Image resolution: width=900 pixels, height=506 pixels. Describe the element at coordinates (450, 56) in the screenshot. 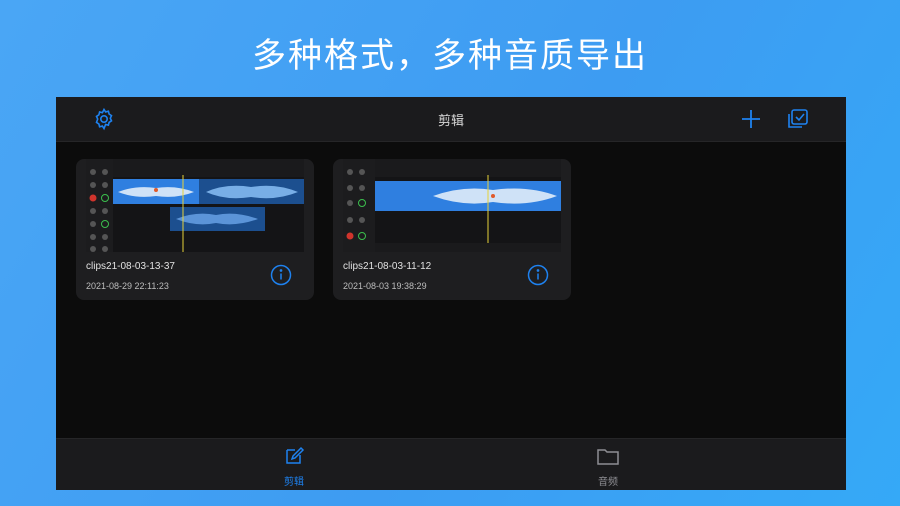

I see `promo-headline: 多种格式，多种音质导出` at that location.